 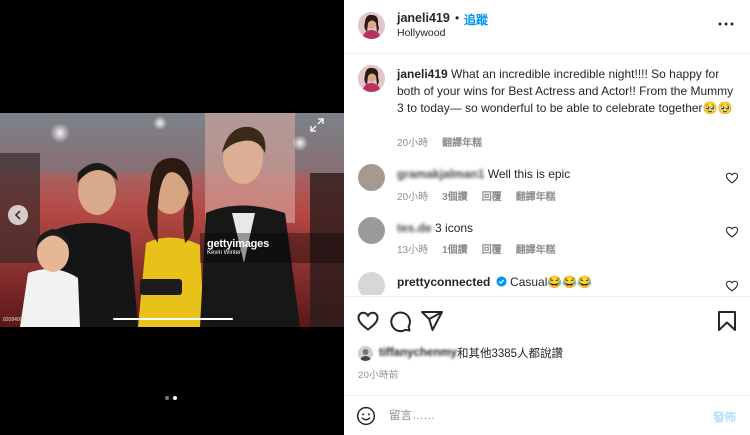 What do you see at coordinates (455, 248) in the screenshot?
I see `comment-likes: 1個讚` at bounding box center [455, 248].